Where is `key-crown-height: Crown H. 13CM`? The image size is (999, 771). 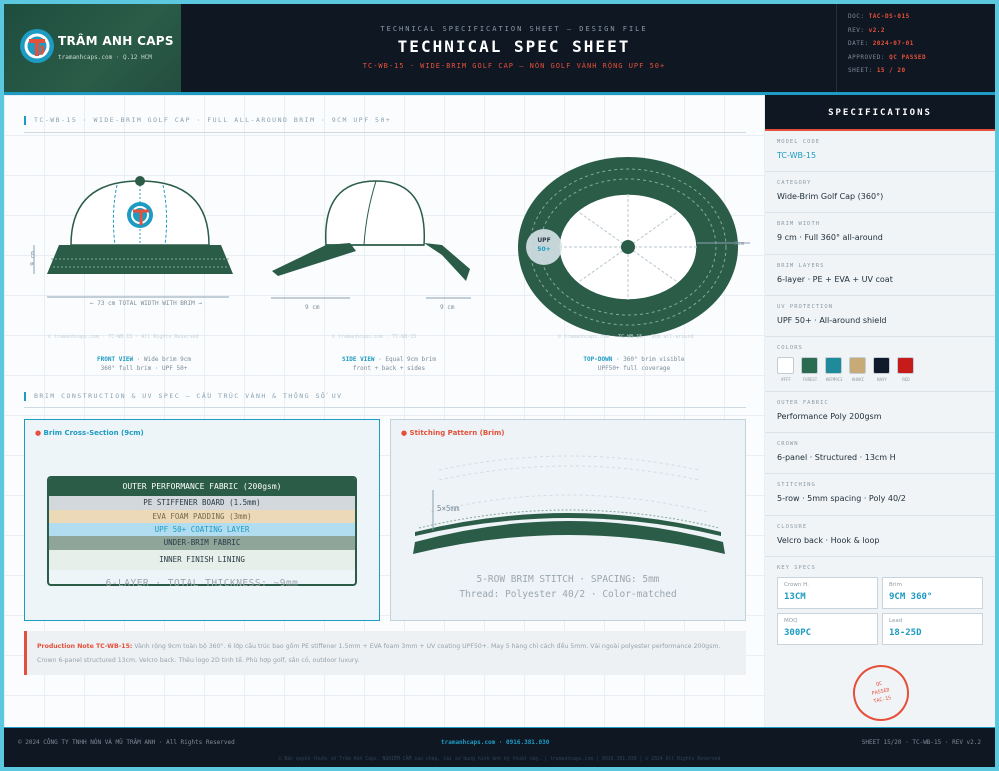
key-crown-height: Crown H. 13CM is located at coordinates (827, 592).